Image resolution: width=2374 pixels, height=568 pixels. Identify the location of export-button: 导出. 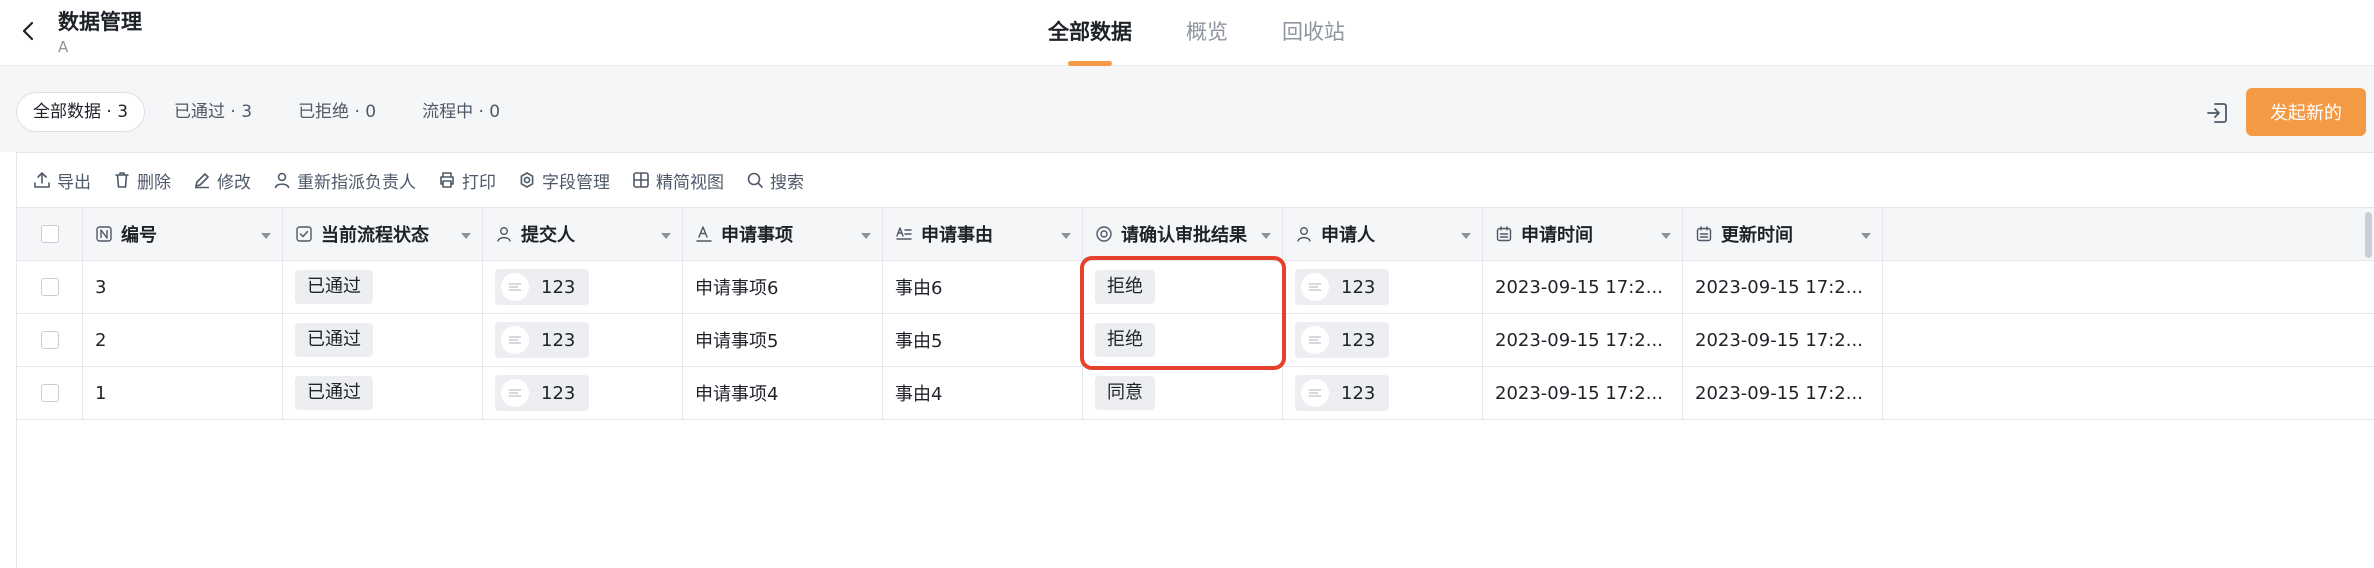
(62, 180).